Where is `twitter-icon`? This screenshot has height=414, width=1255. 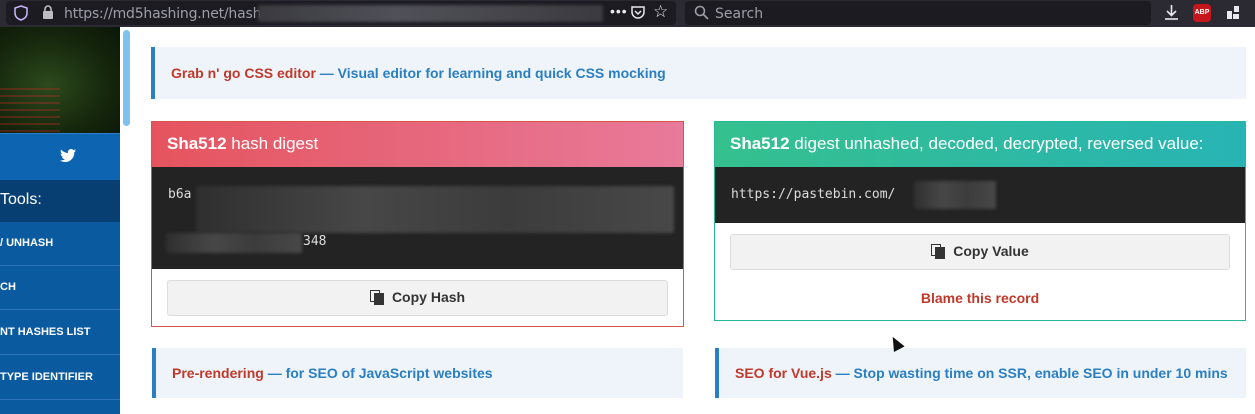
twitter-icon is located at coordinates (68, 158).